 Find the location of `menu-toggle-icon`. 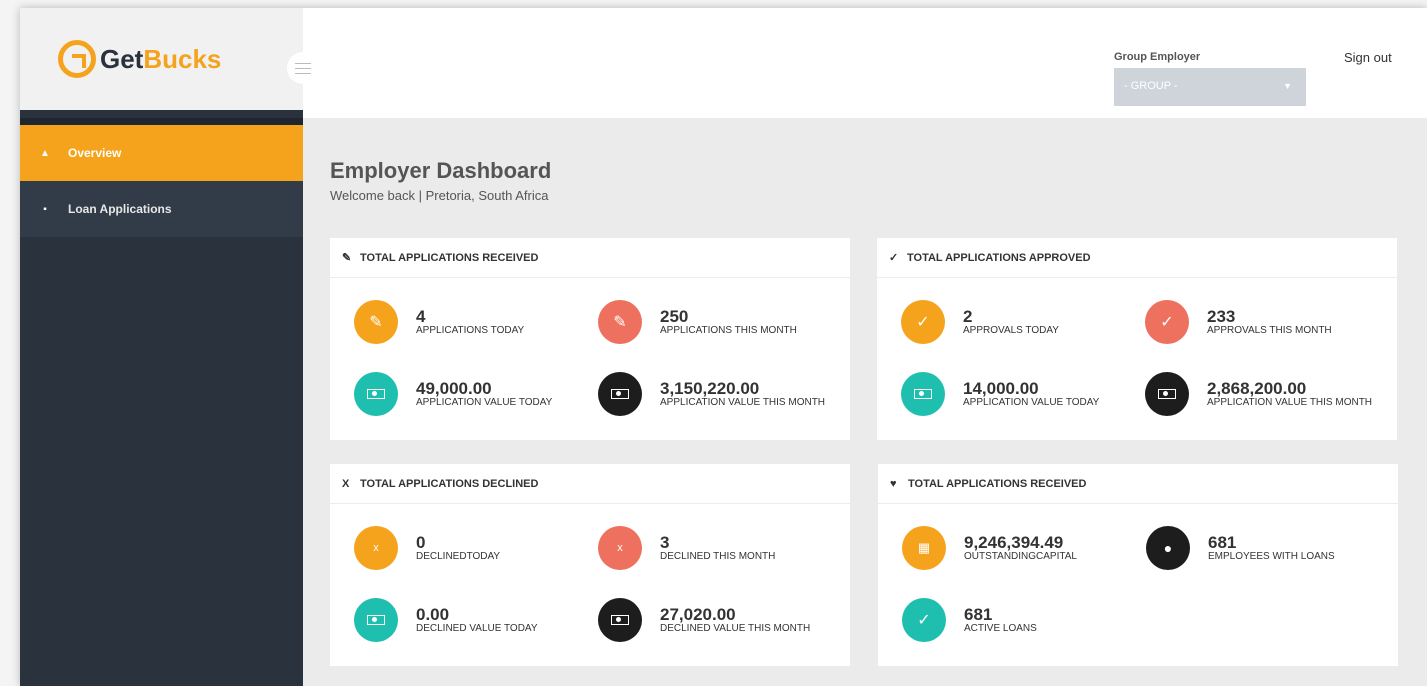

menu-toggle-icon is located at coordinates (303, 68).